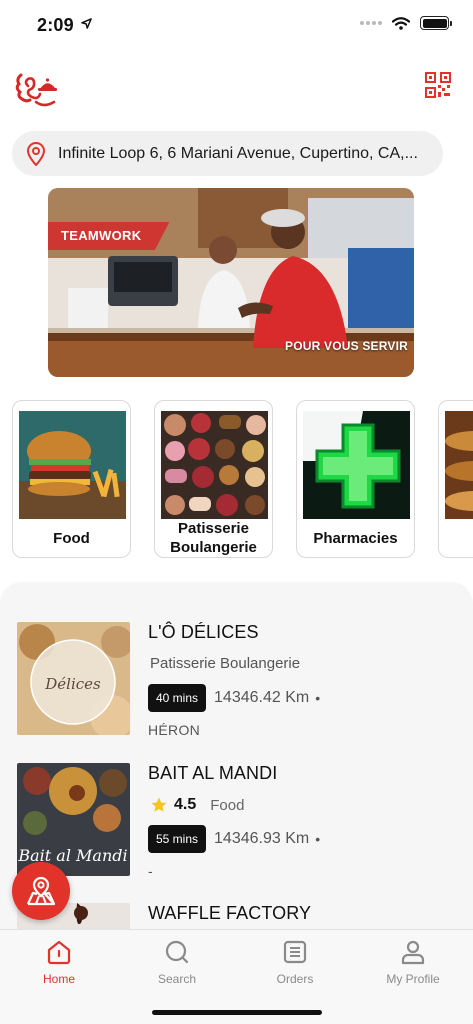  Describe the element at coordinates (230, 913) in the screenshot. I see `restaurant-name: WAFFLE FACTORY` at that location.